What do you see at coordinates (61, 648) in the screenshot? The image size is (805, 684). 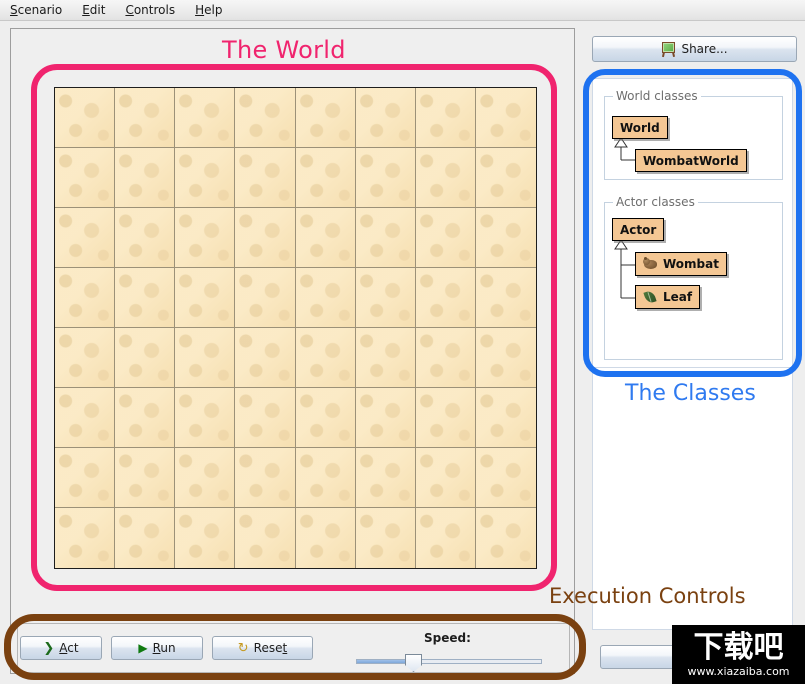 I see `act-button: ❯ Act` at bounding box center [61, 648].